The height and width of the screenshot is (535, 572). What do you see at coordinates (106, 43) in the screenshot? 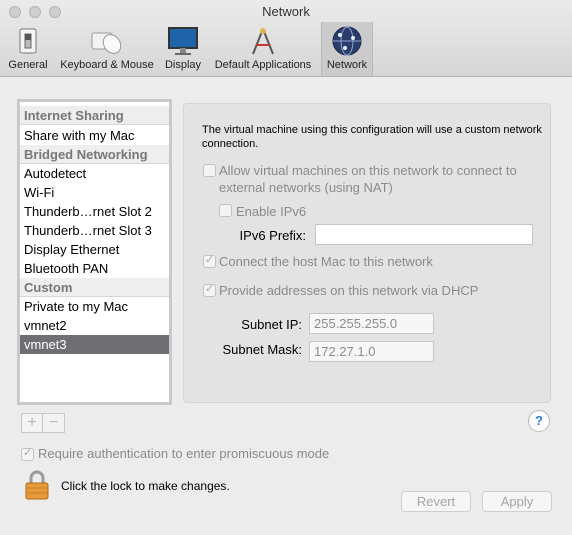
I see `keyboard-mouse-icon` at bounding box center [106, 43].